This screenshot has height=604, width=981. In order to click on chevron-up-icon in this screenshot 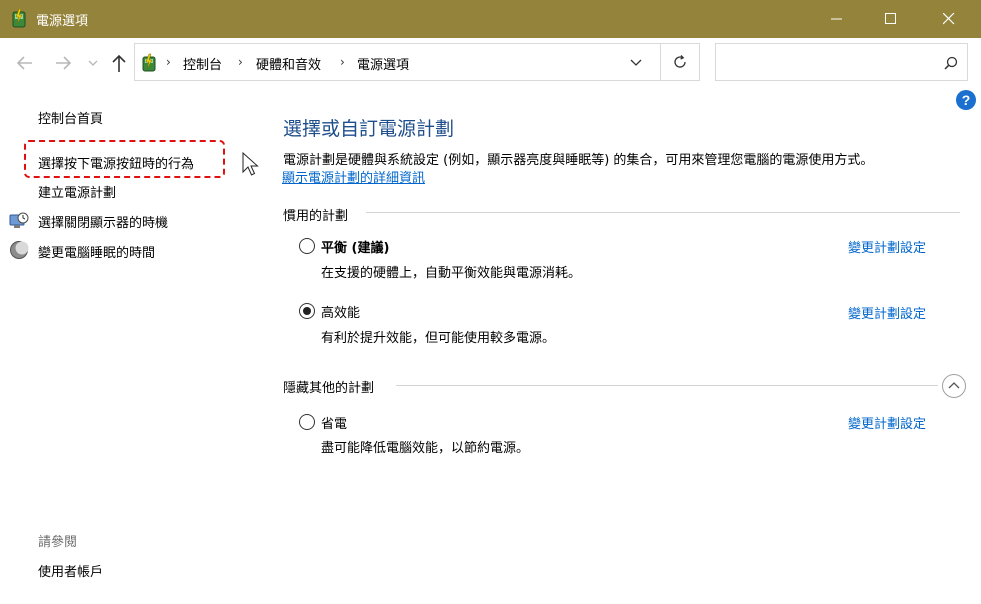, I will do `click(954, 385)`.